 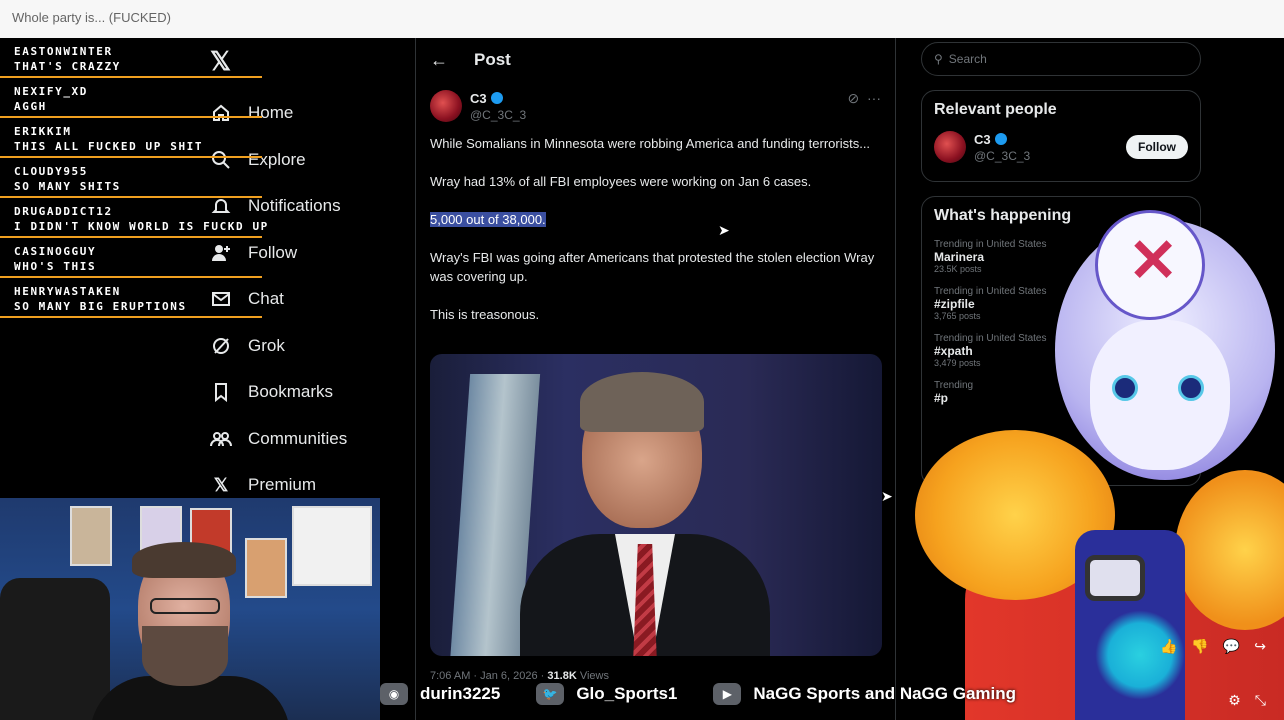 I want to click on relevant-people-card: Relevant people C3 @C_3C_3 Follow, so click(x=1061, y=136).